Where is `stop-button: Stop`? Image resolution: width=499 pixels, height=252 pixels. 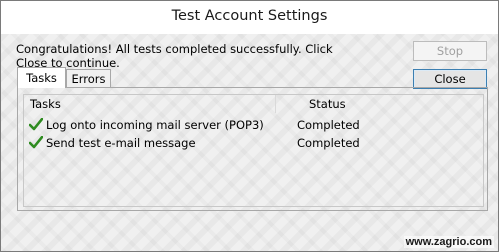 stop-button: Stop is located at coordinates (450, 51).